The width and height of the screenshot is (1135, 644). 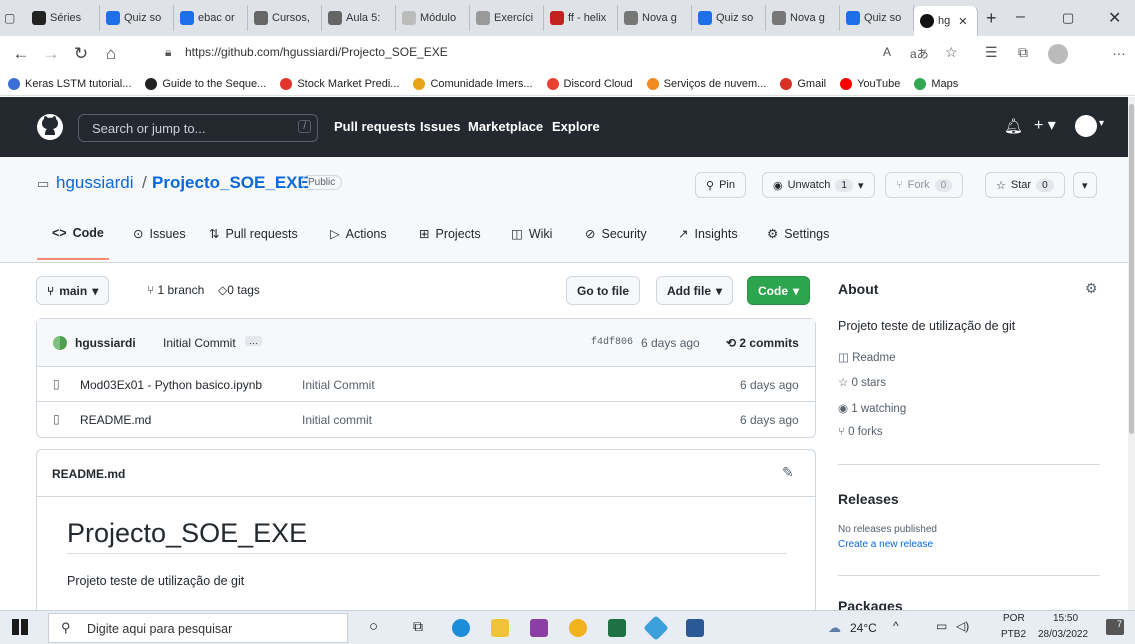 What do you see at coordinates (1086, 126) in the screenshot?
I see `user-avatar` at bounding box center [1086, 126].